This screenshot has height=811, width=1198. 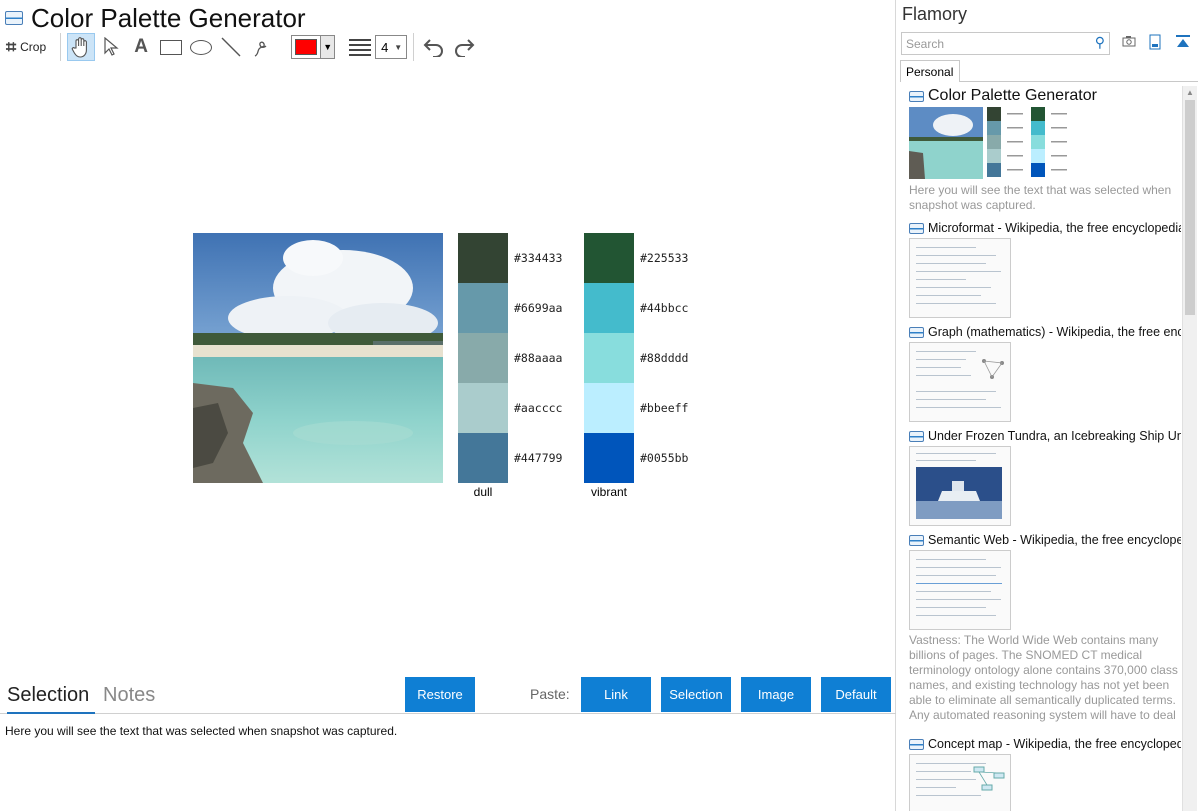 I want to click on thumbnail-vibrant-labels, so click(x=1059, y=142).